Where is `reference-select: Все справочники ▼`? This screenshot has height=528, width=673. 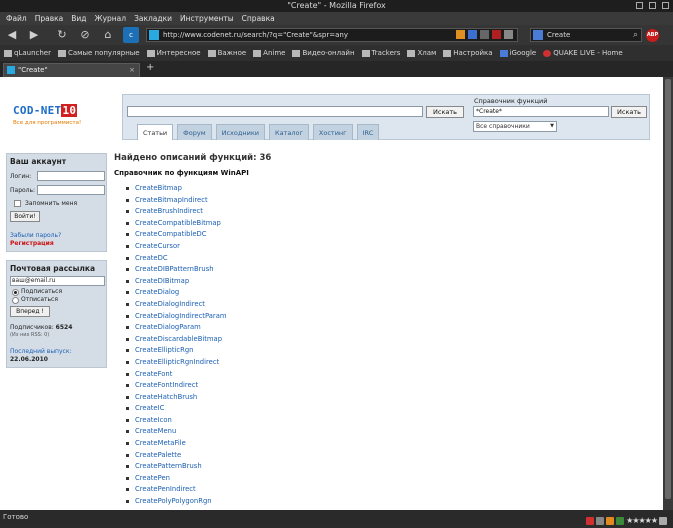 reference-select: Все справочники ▼ is located at coordinates (515, 126).